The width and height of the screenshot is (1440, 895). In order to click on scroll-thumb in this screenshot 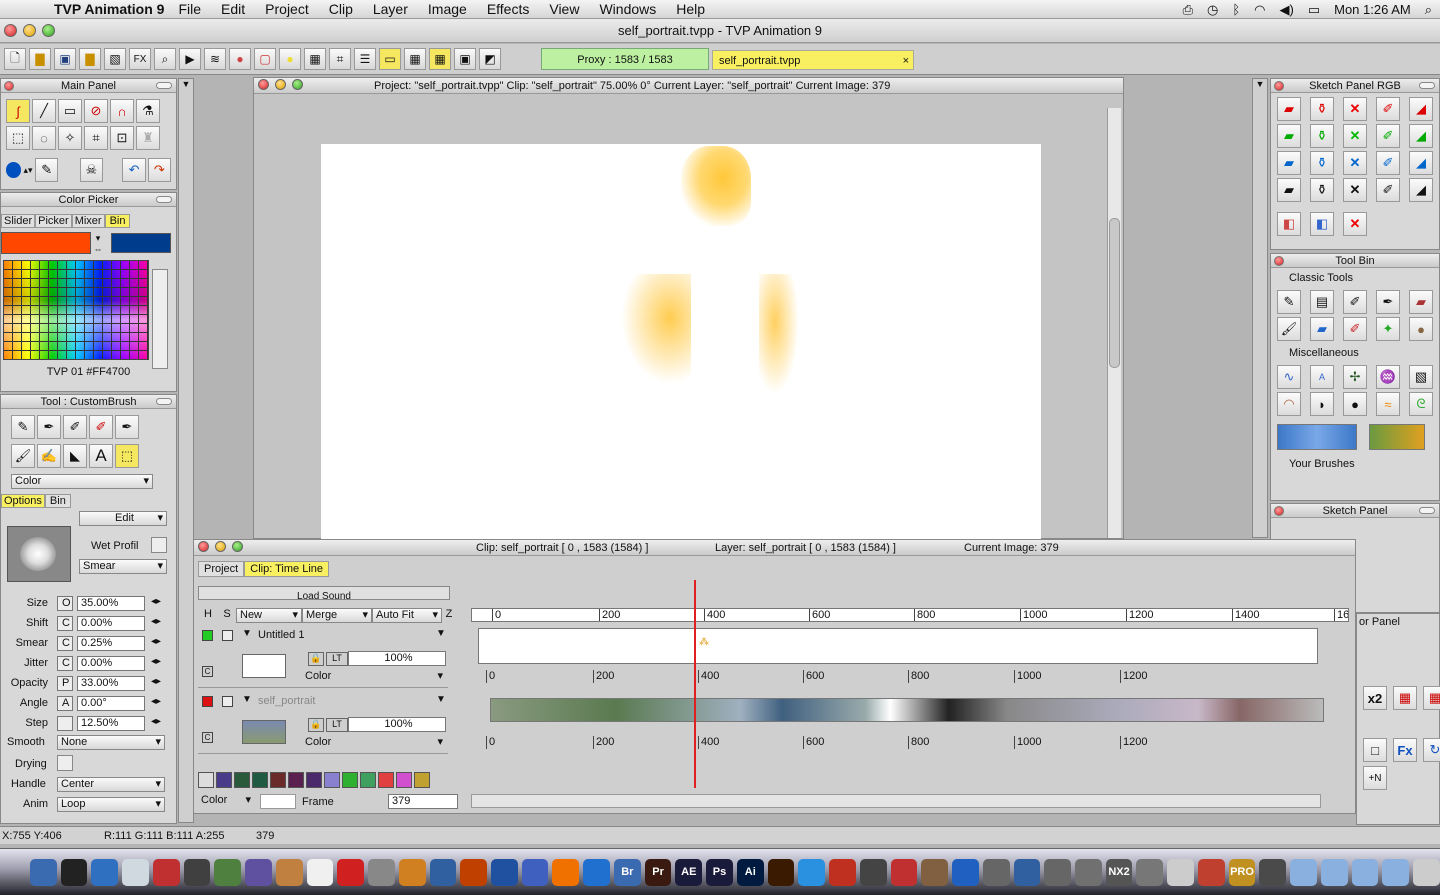, I will do `click(1114, 293)`.